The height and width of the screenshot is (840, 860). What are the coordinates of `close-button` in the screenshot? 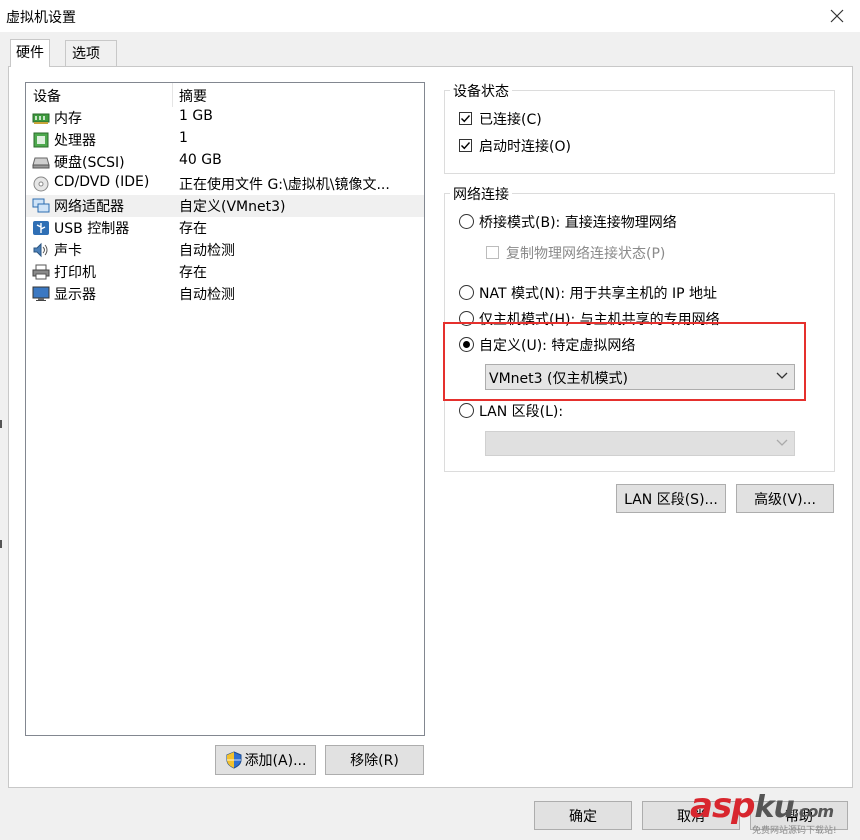 It's located at (837, 16).